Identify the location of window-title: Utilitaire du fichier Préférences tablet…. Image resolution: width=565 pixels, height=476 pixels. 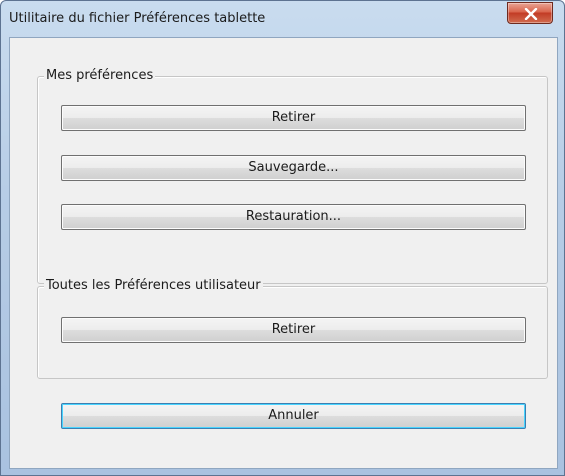
(137, 18).